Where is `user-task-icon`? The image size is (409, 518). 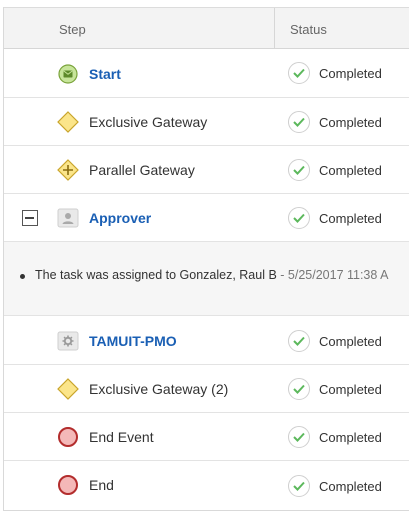
user-task-icon is located at coordinates (68, 218).